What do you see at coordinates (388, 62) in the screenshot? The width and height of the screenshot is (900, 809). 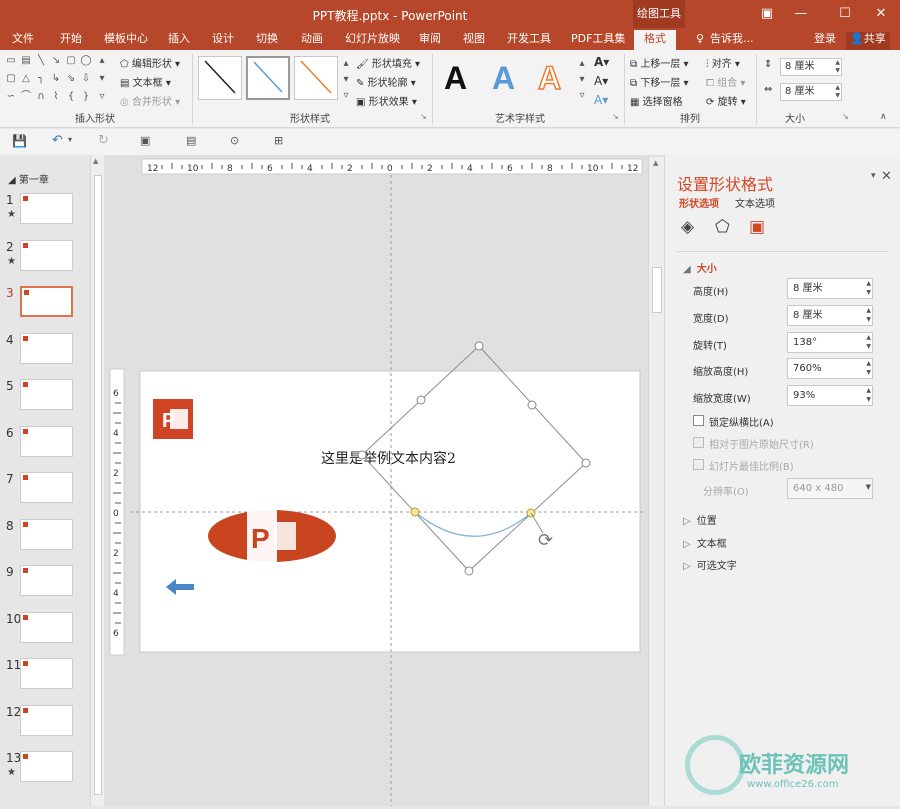 I see `shape-fill-button: 🖌 形状填充 ▾` at bounding box center [388, 62].